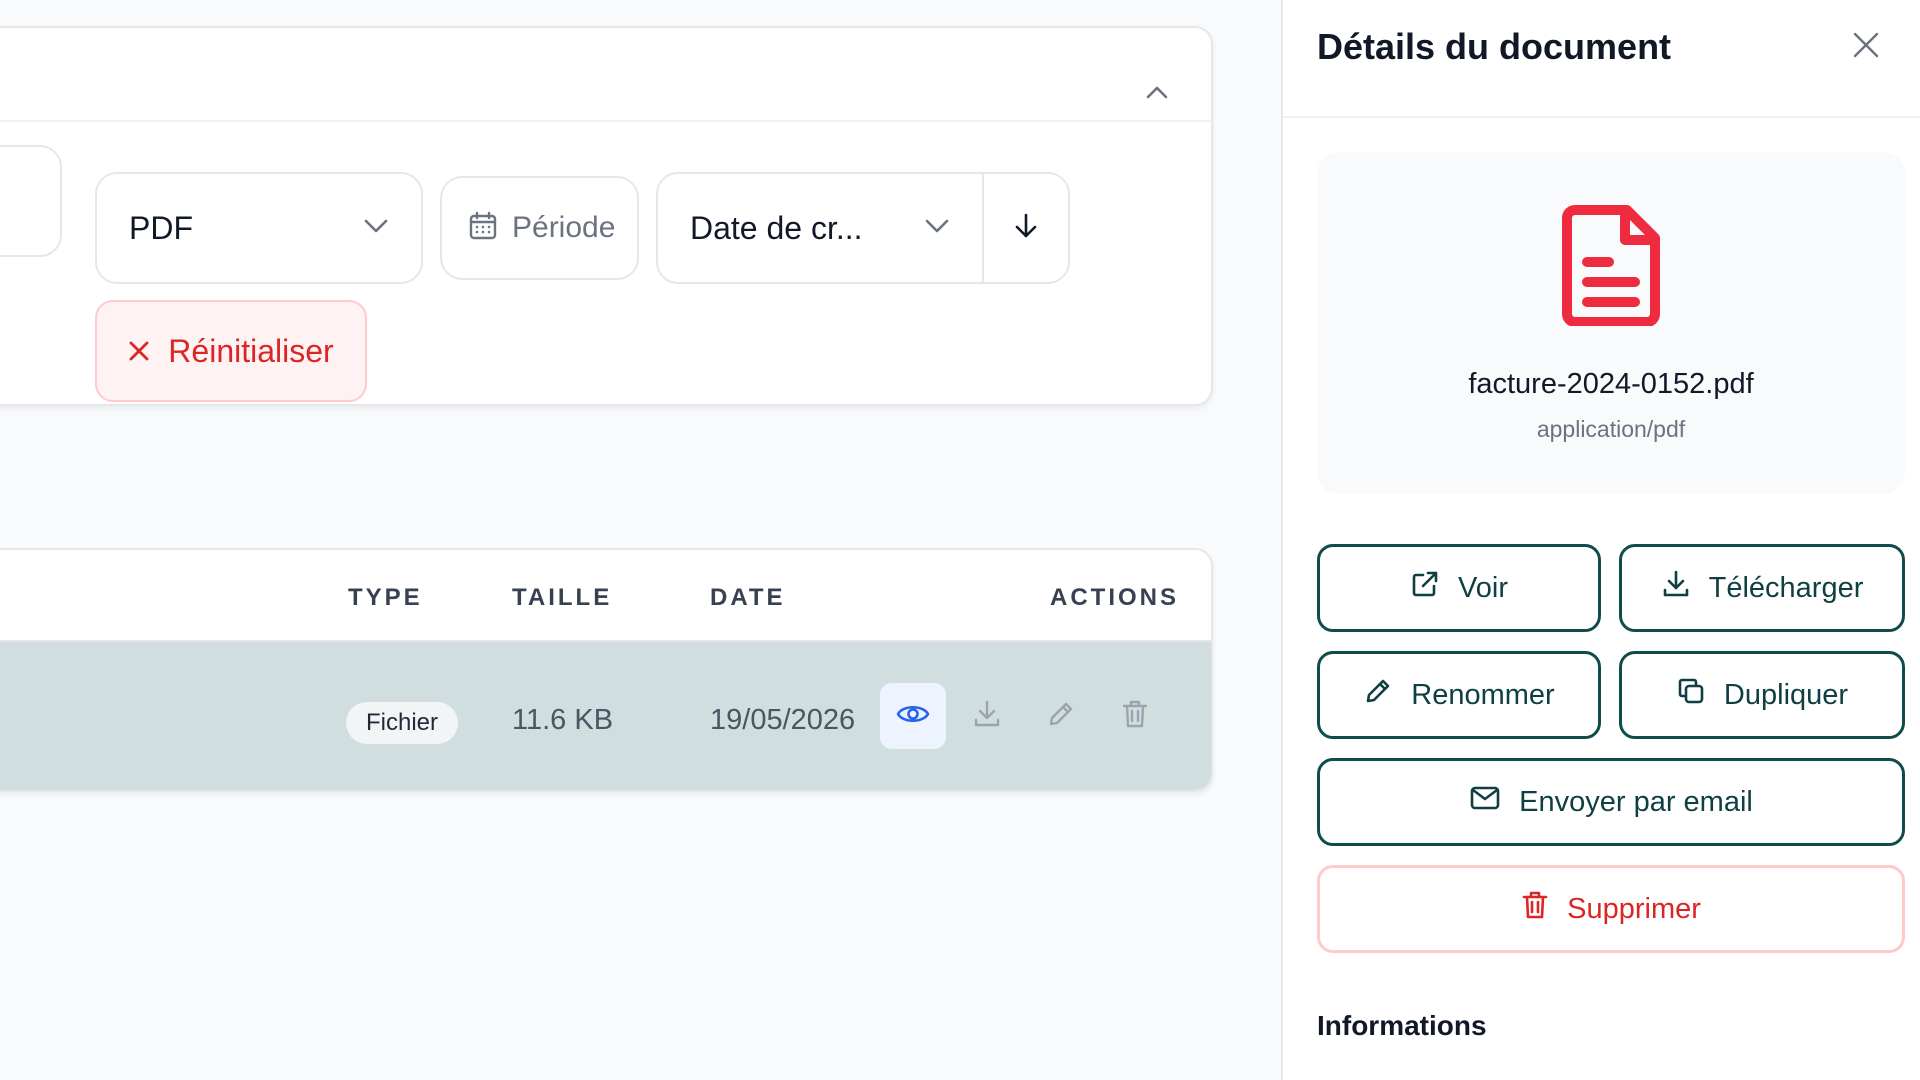  Describe the element at coordinates (1691, 695) in the screenshot. I see `copy-icon` at that location.